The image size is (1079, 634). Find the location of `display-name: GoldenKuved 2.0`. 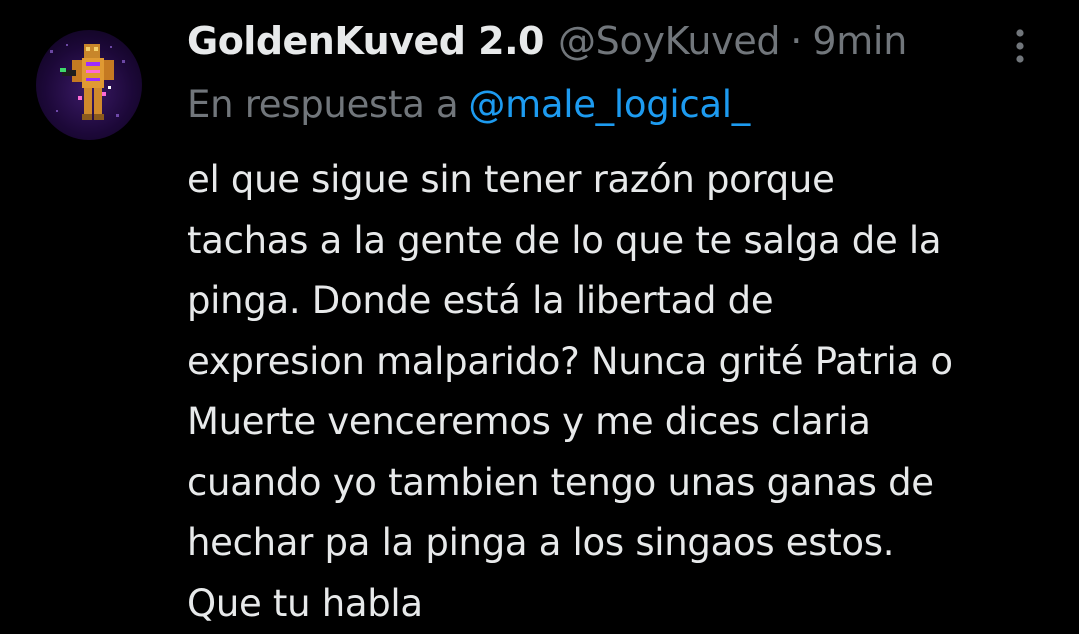

display-name: GoldenKuved 2.0 is located at coordinates (365, 41).